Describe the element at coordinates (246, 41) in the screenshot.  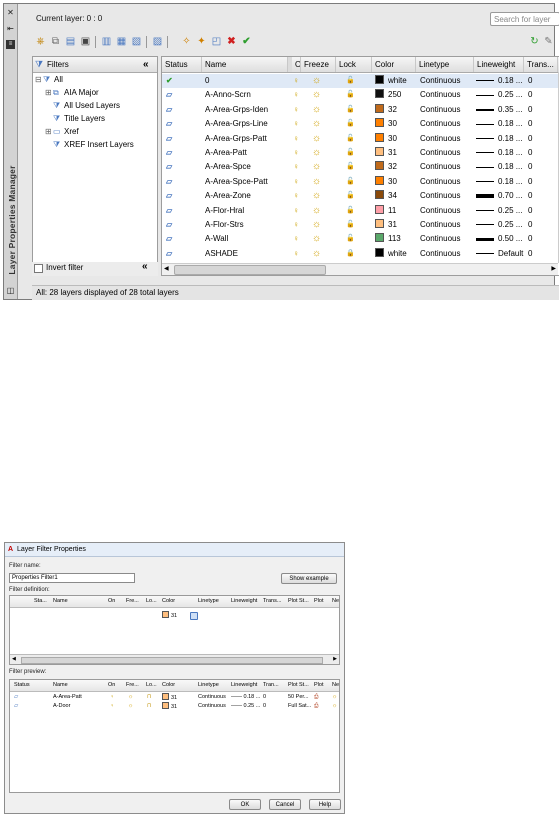
I see `set-current-icon: ✔` at that location.